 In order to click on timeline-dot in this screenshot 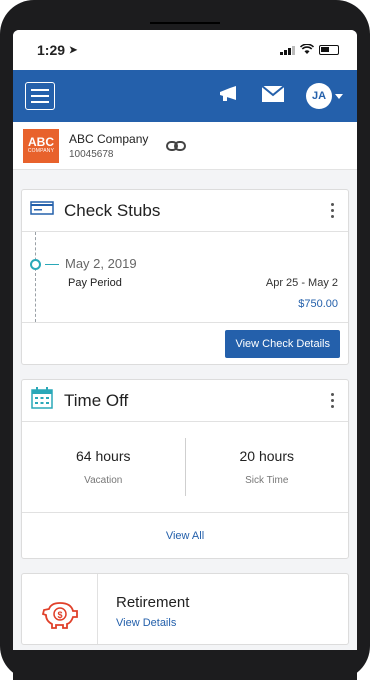, I will do `click(35, 264)`.